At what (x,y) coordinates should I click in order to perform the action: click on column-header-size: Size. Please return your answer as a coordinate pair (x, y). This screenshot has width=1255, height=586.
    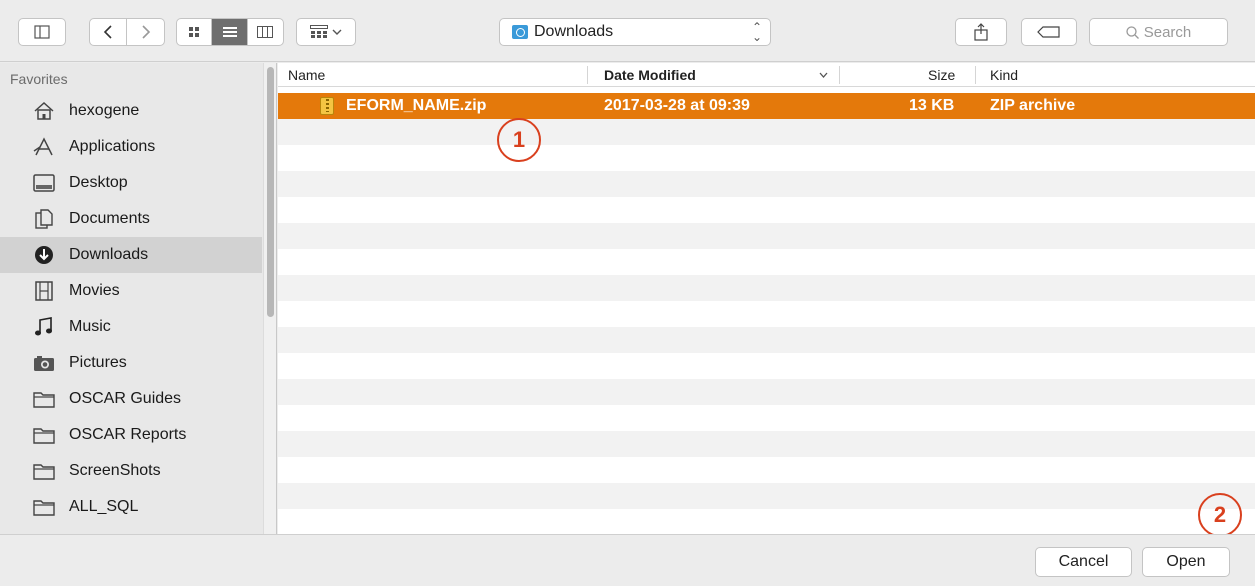
    Looking at the image, I should click on (941, 75).